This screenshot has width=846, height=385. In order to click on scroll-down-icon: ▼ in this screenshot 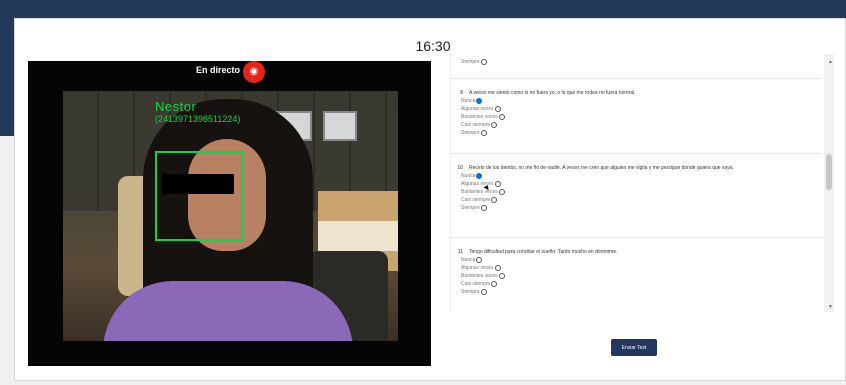, I will do `click(830, 307)`.